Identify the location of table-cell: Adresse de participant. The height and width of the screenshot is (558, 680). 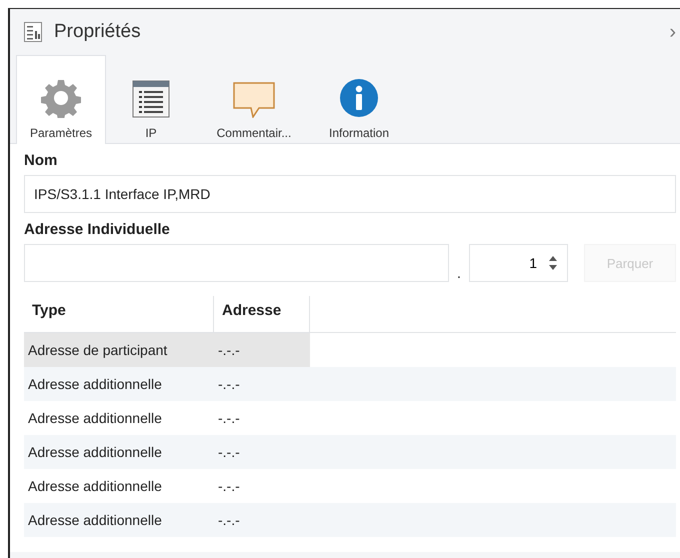
(119, 350).